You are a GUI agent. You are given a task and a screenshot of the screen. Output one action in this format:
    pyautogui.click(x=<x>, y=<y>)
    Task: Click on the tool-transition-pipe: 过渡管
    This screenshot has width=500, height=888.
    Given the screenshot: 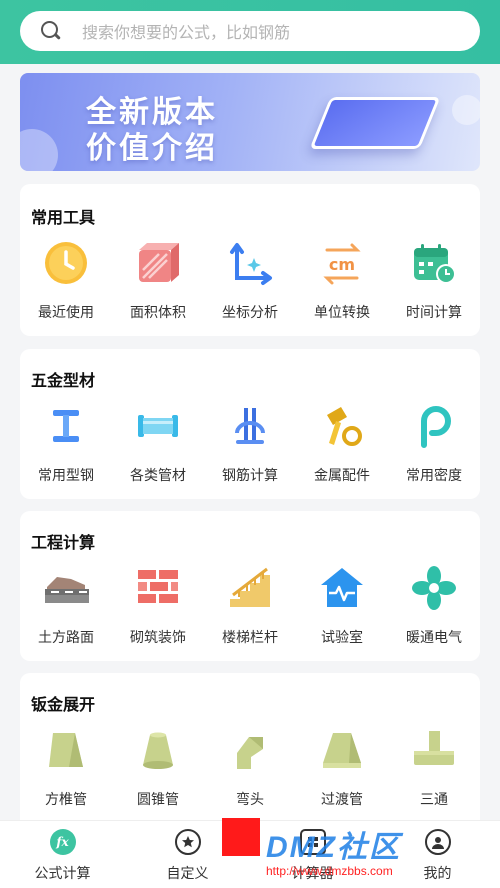 What is the action you would take?
    pyautogui.click(x=342, y=768)
    